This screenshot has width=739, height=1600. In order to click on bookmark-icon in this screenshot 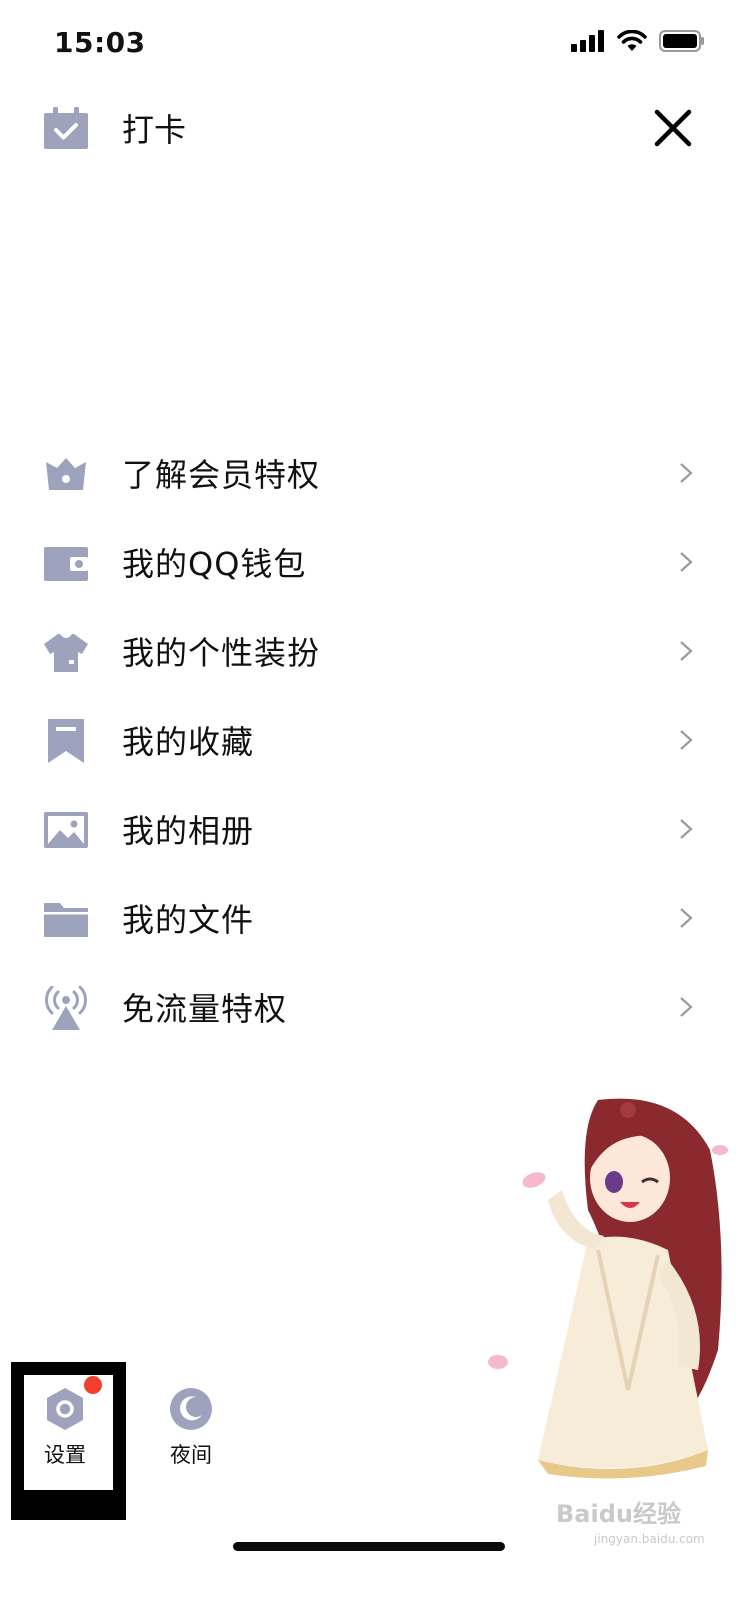, I will do `click(66, 741)`.